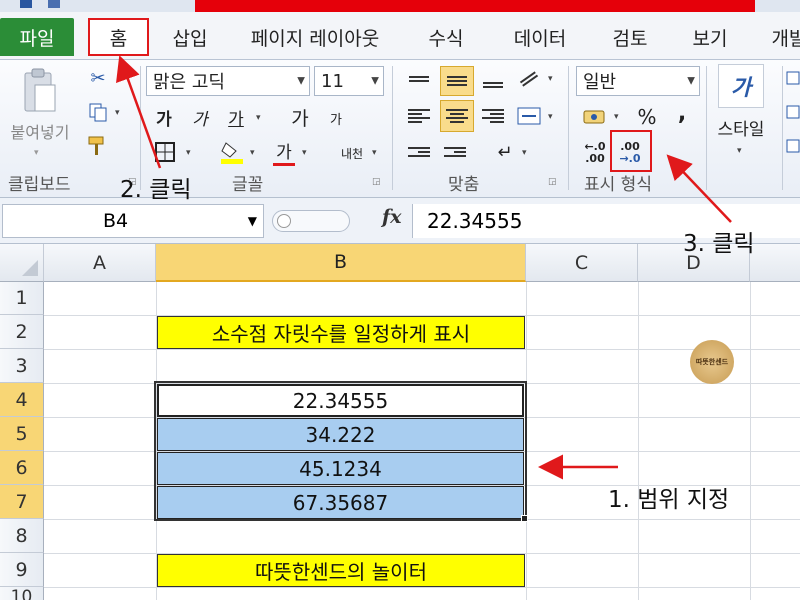 The width and height of the screenshot is (800, 600). I want to click on cell-b2-title: 소수점 자릿수를 일정하게 표시, so click(341, 332).